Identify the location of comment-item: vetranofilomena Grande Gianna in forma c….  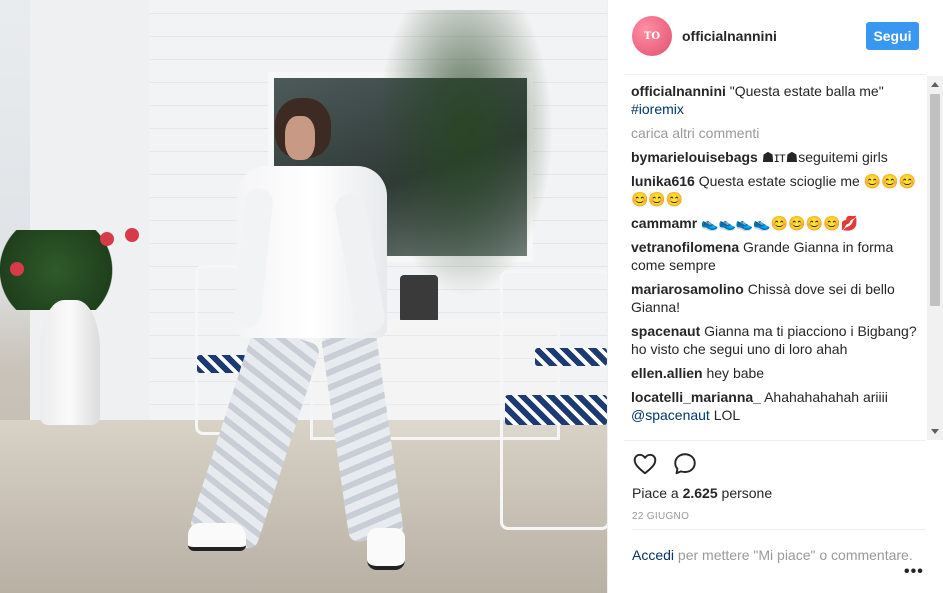
(778, 256).